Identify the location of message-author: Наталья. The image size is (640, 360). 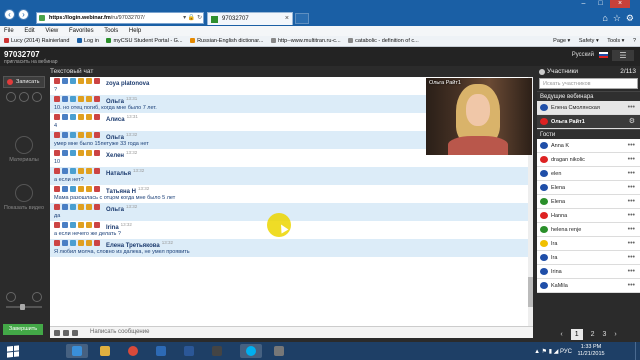
(118, 174).